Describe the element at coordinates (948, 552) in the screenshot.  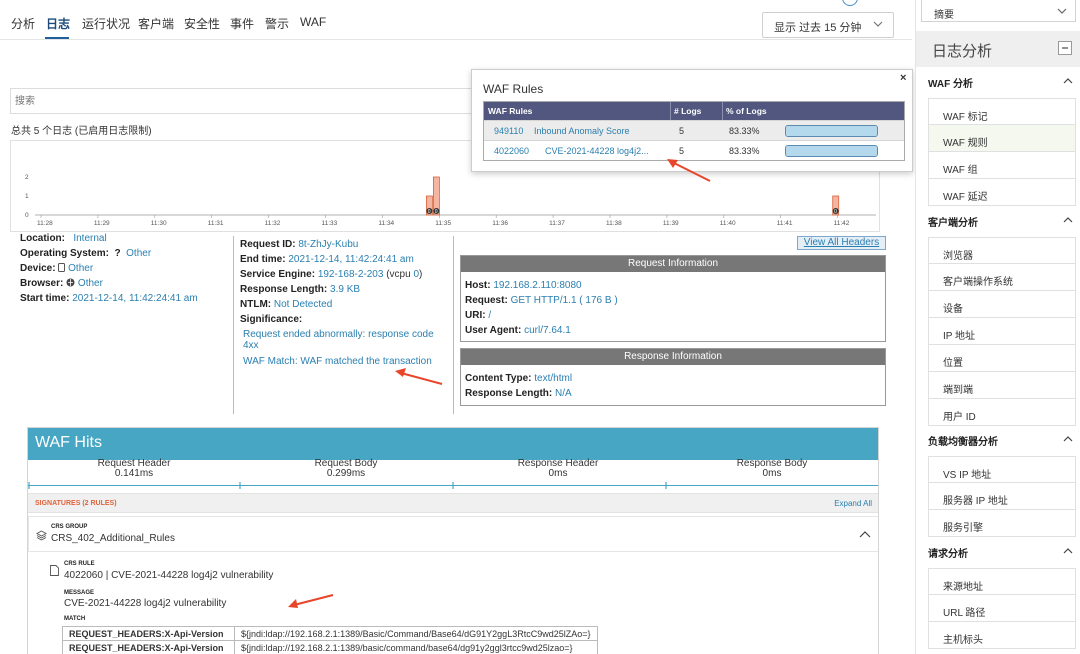
I see `sidebar-section-title: 请求分析` at that location.